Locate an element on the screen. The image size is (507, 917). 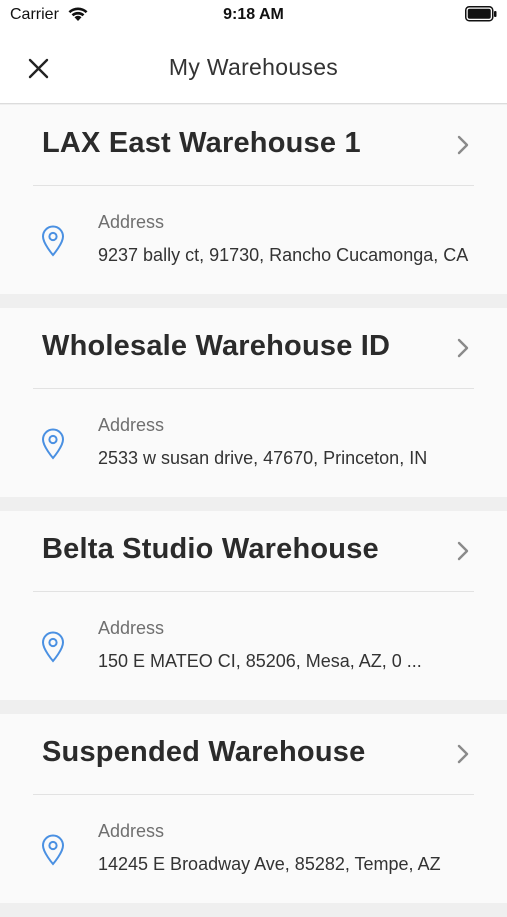
warehouse-name: Wholesale Warehouse ID is located at coordinates (216, 346).